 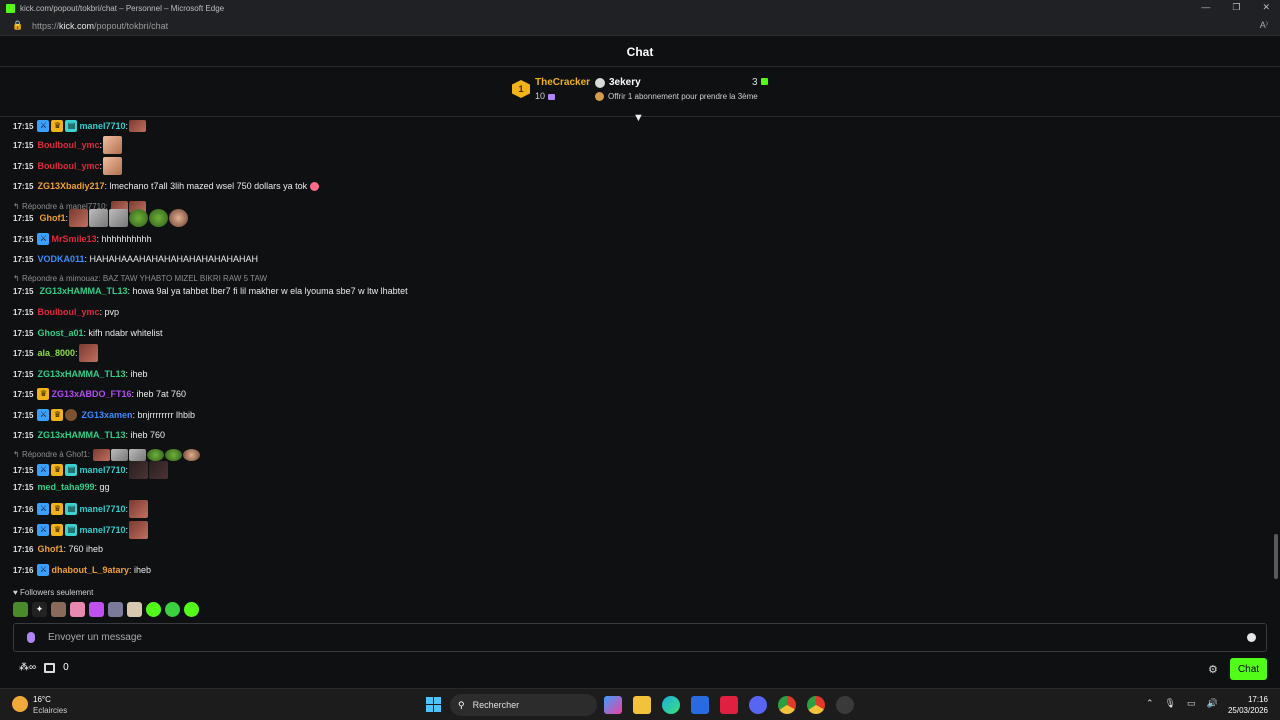 What do you see at coordinates (787, 705) in the screenshot?
I see `chrome-icon` at bounding box center [787, 705].